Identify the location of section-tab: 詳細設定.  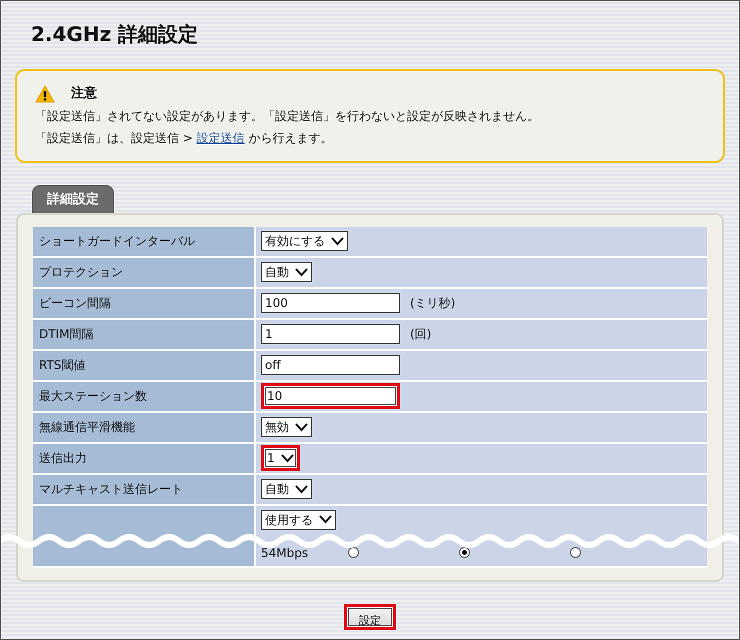
(73, 198).